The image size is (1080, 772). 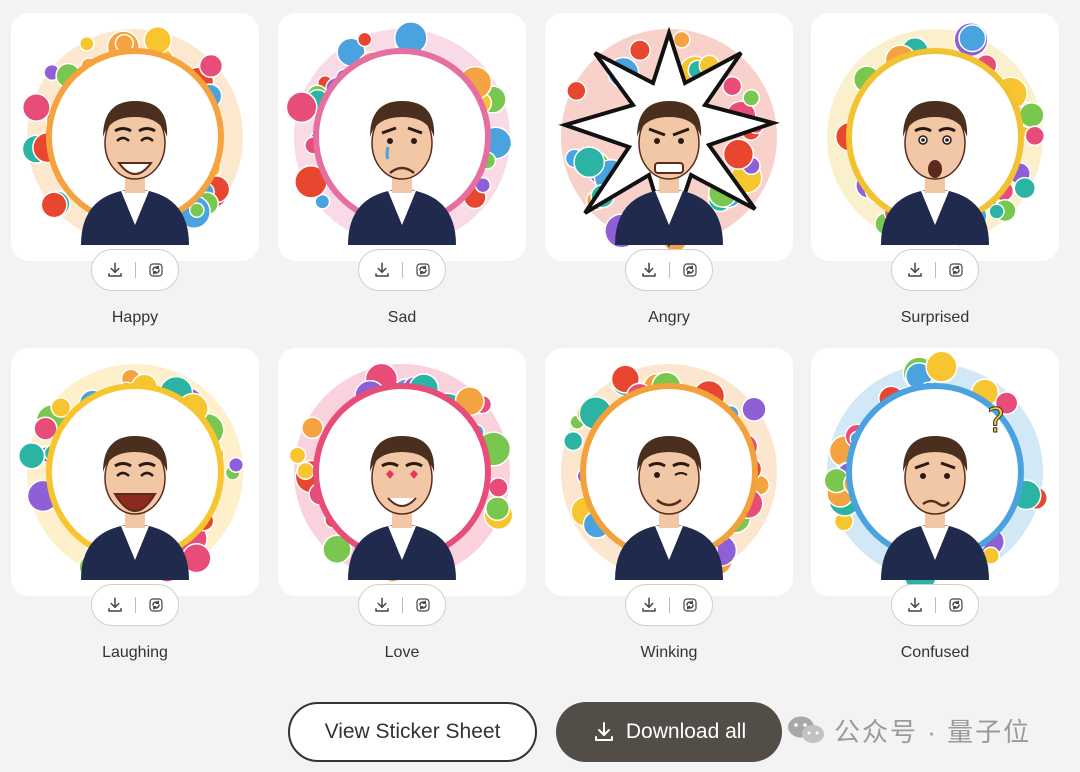 What do you see at coordinates (135, 317) in the screenshot?
I see `sticker-label: Happy` at bounding box center [135, 317].